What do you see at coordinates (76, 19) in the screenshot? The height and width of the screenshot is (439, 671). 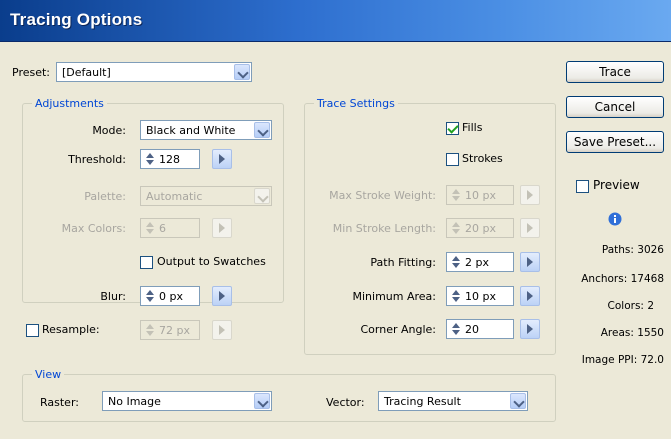 I see `dialog-title: Tracing Options` at bounding box center [76, 19].